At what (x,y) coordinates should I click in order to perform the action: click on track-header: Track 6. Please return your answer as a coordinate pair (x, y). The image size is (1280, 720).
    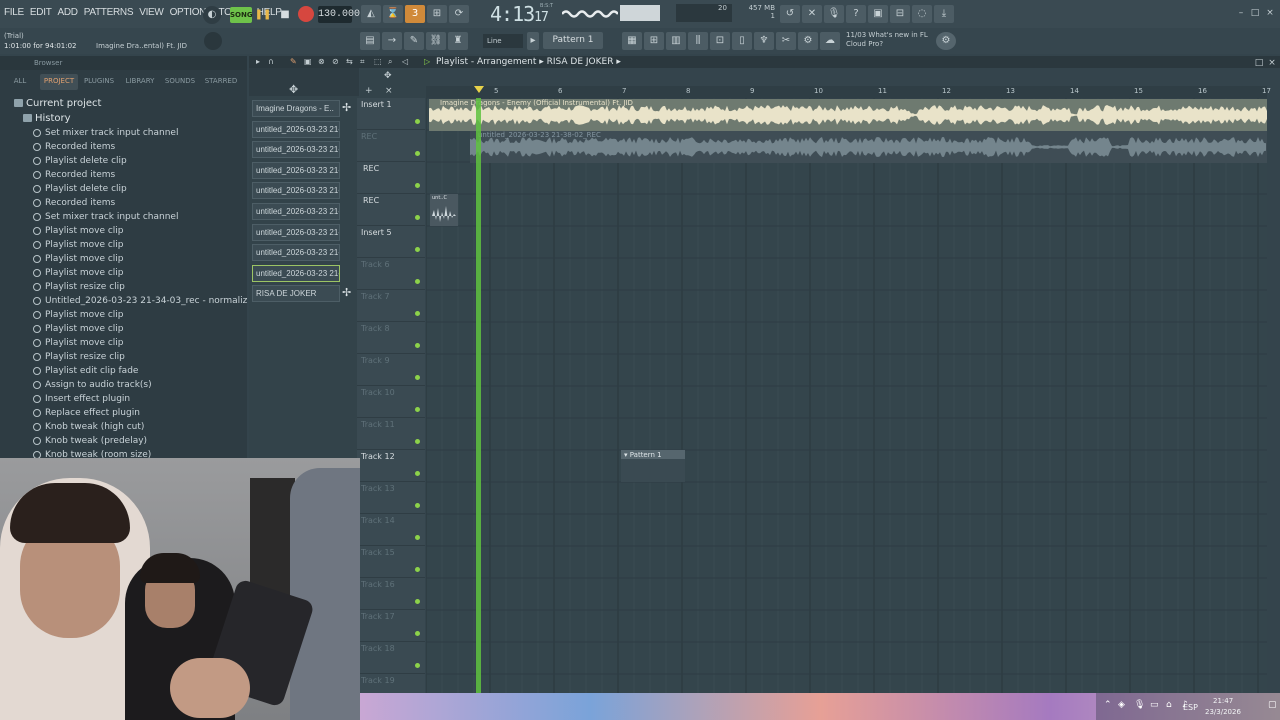
    Looking at the image, I should click on (391, 274).